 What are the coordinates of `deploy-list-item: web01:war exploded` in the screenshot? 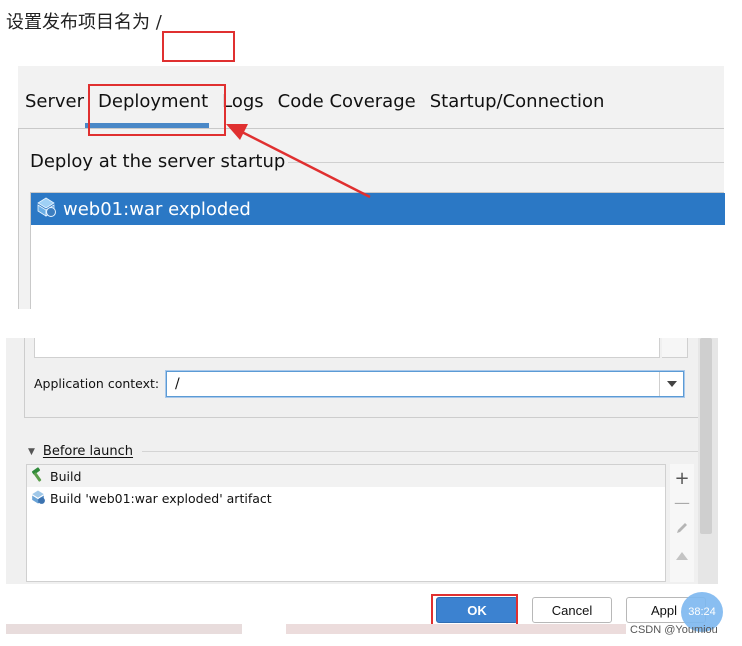 It's located at (378, 209).